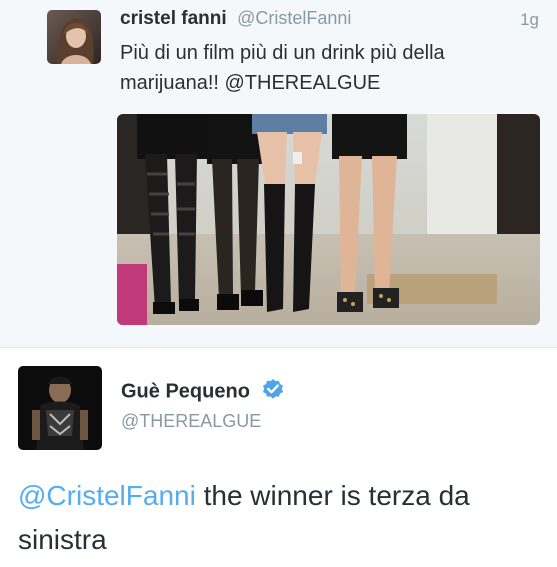  Describe the element at coordinates (107, 495) in the screenshot. I see `mention-link: @CristelFanni` at that location.